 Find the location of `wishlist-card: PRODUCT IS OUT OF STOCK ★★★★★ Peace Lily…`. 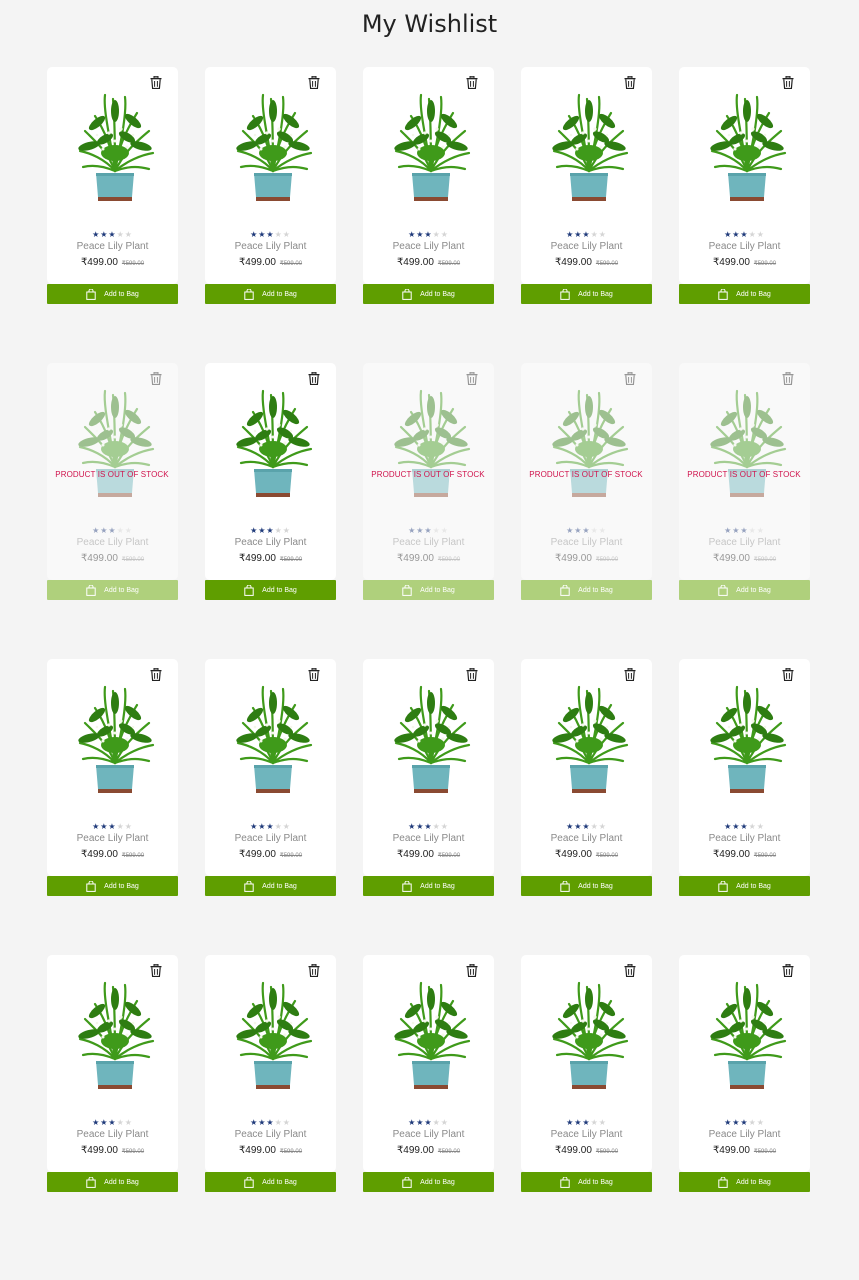

wishlist-card: PRODUCT IS OUT OF STOCK ★★★★★ Peace Lily… is located at coordinates (744, 481).